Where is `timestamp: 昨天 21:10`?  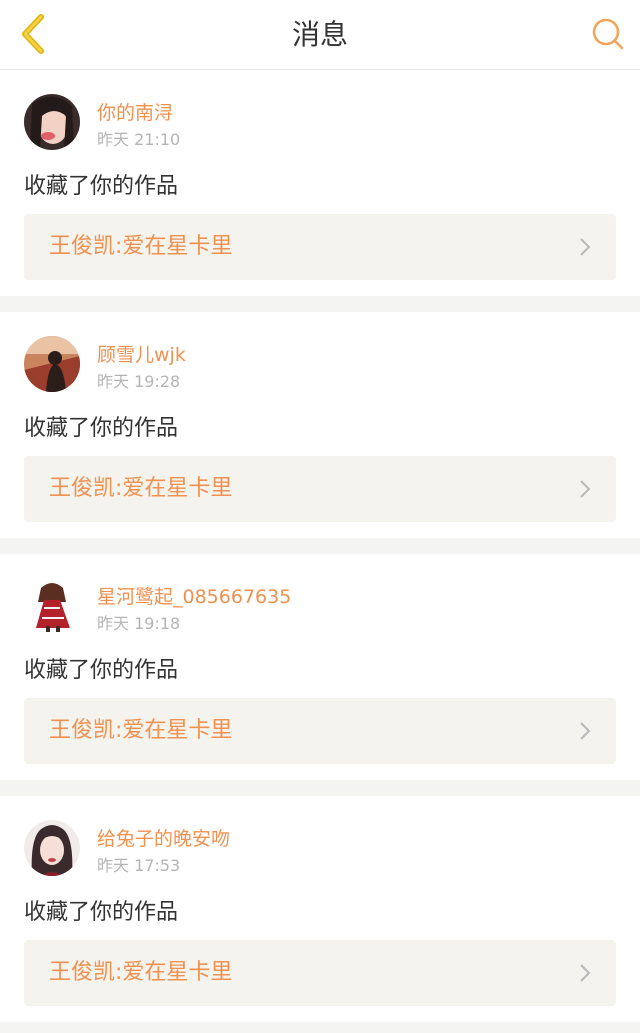
timestamp: 昨天 21:10 is located at coordinates (139, 139).